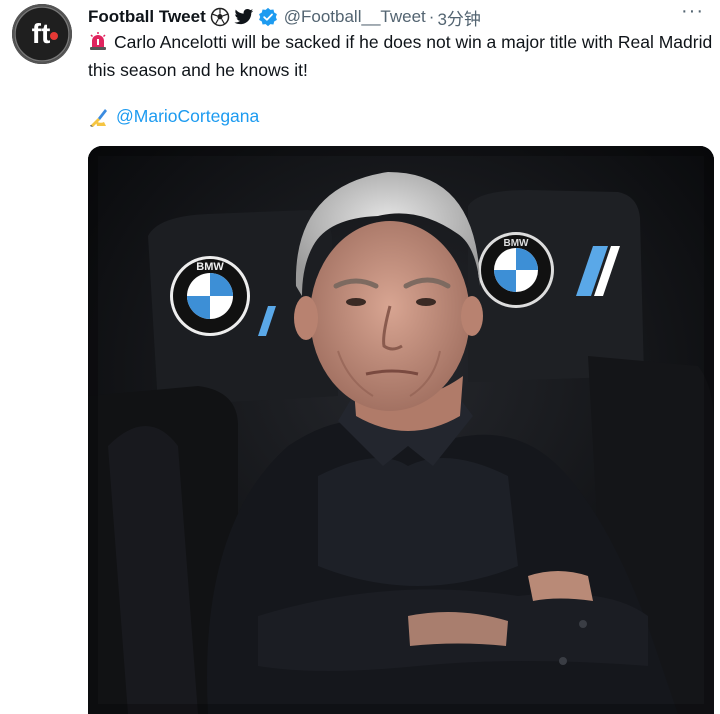 The image size is (720, 714). Describe the element at coordinates (187, 116) in the screenshot. I see `credit-mention-link: @MarioCortegana` at that location.